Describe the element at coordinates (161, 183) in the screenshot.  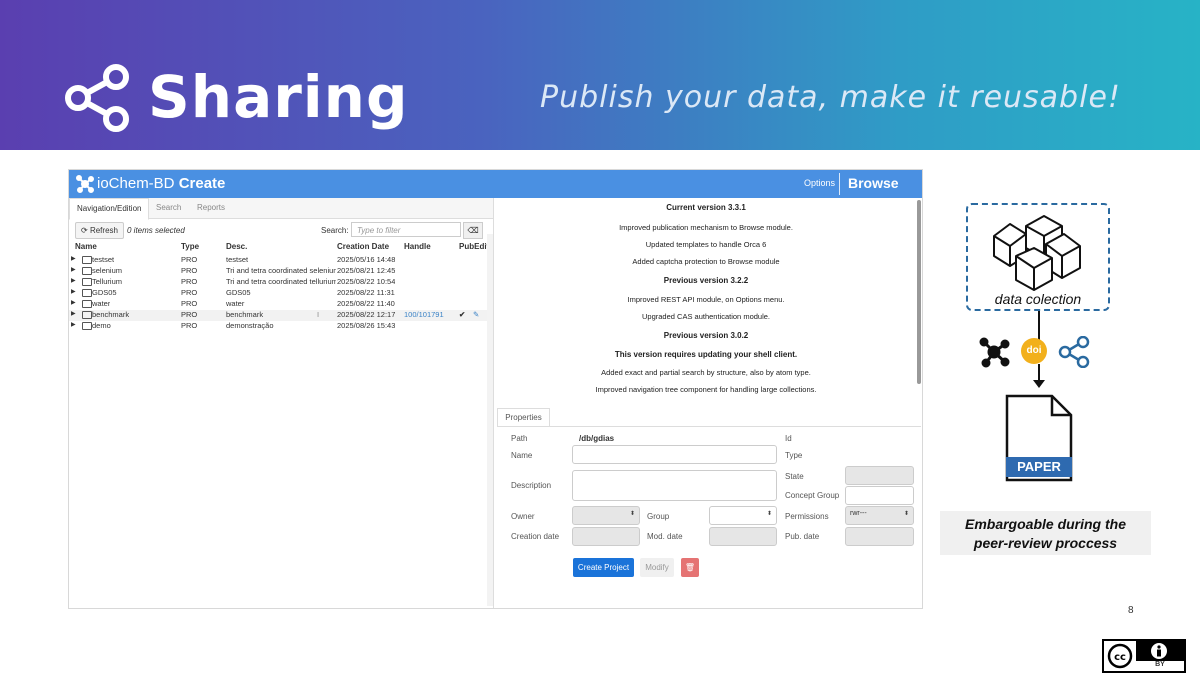
I see `app-title: ioChem-BD Create` at that location.